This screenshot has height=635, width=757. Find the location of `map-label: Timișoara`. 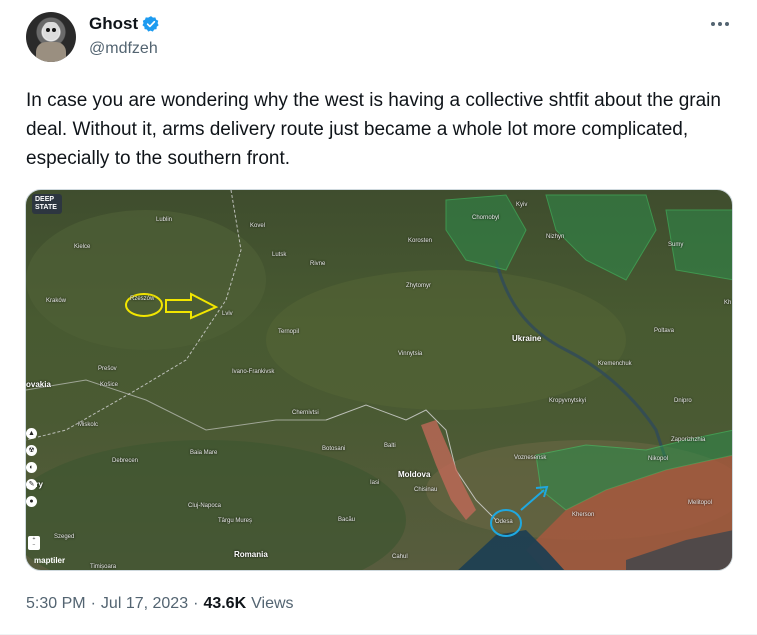

map-label: Timișoara is located at coordinates (103, 567).